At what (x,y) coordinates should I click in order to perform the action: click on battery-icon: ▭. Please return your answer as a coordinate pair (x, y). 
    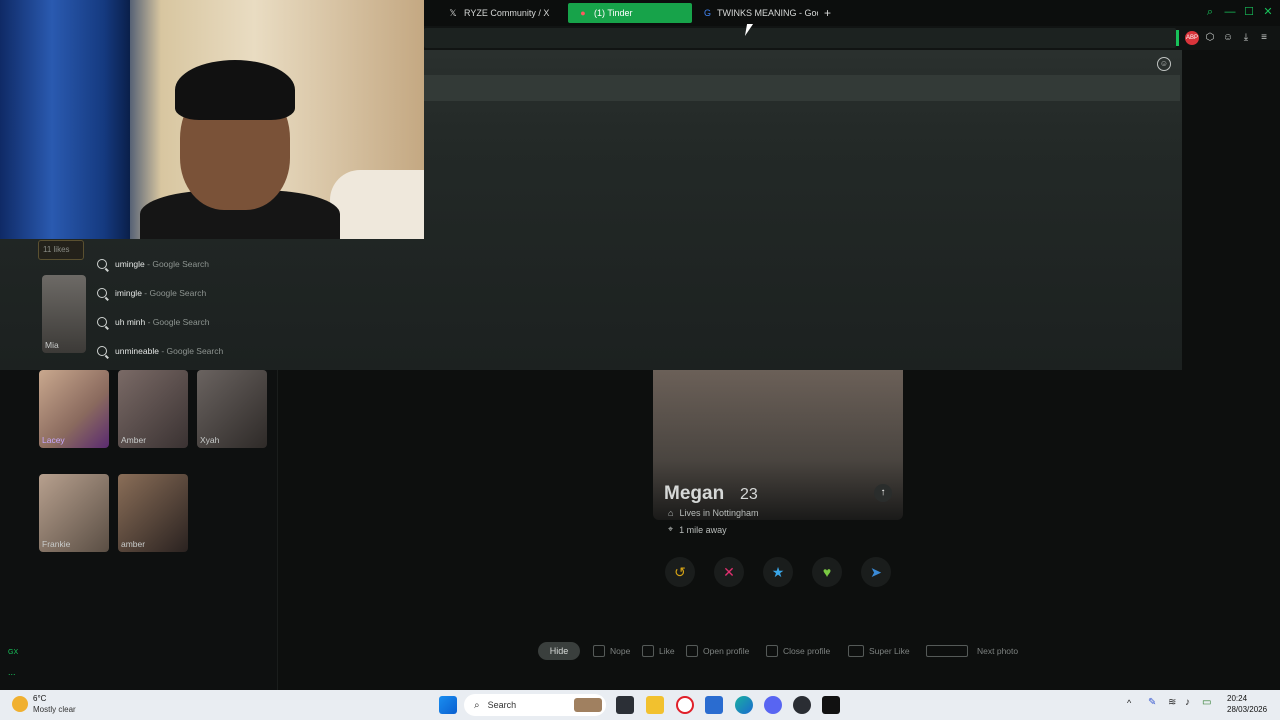
    Looking at the image, I should click on (1206, 702).